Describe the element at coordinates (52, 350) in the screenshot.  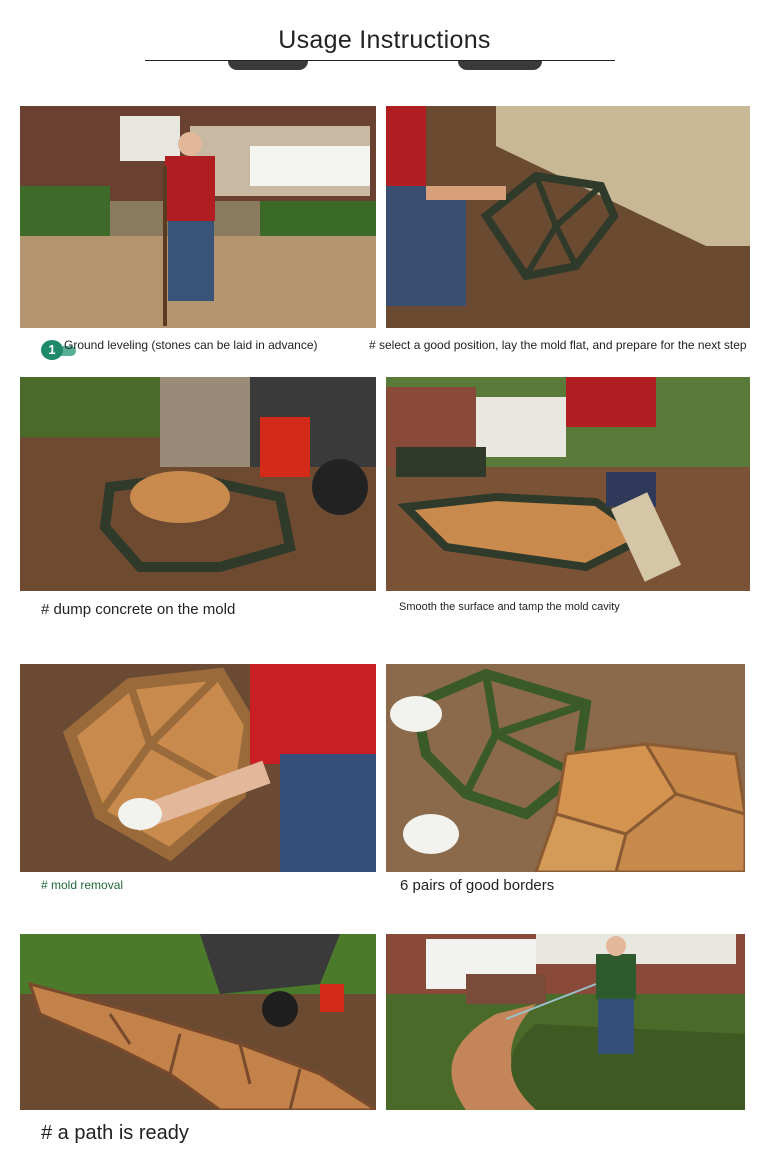
I see `step-one-badge: 1` at that location.